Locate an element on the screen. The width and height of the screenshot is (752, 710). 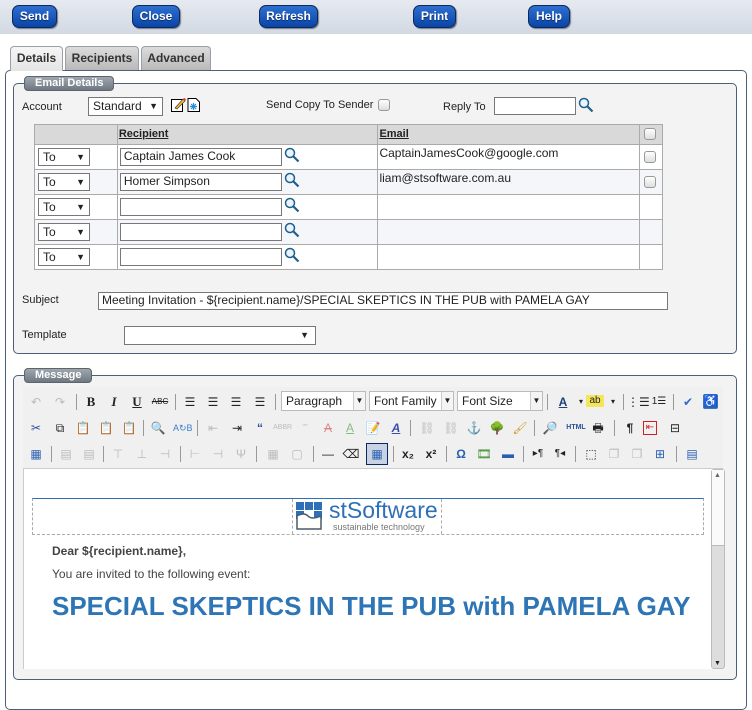
tab-details: Details is located at coordinates (36, 58).